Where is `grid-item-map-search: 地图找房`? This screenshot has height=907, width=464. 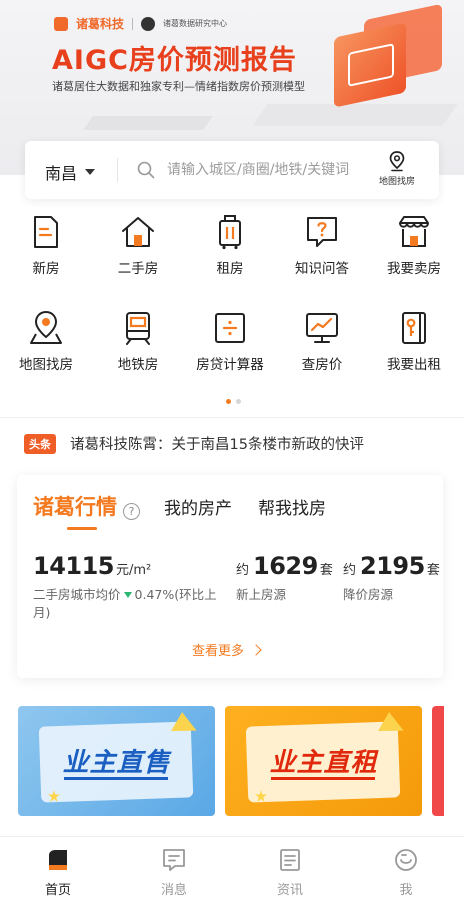 grid-item-map-search: 地图找房 is located at coordinates (46, 341).